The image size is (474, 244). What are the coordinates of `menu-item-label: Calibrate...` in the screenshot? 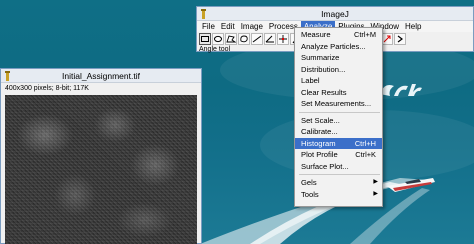 It's located at (319, 131).